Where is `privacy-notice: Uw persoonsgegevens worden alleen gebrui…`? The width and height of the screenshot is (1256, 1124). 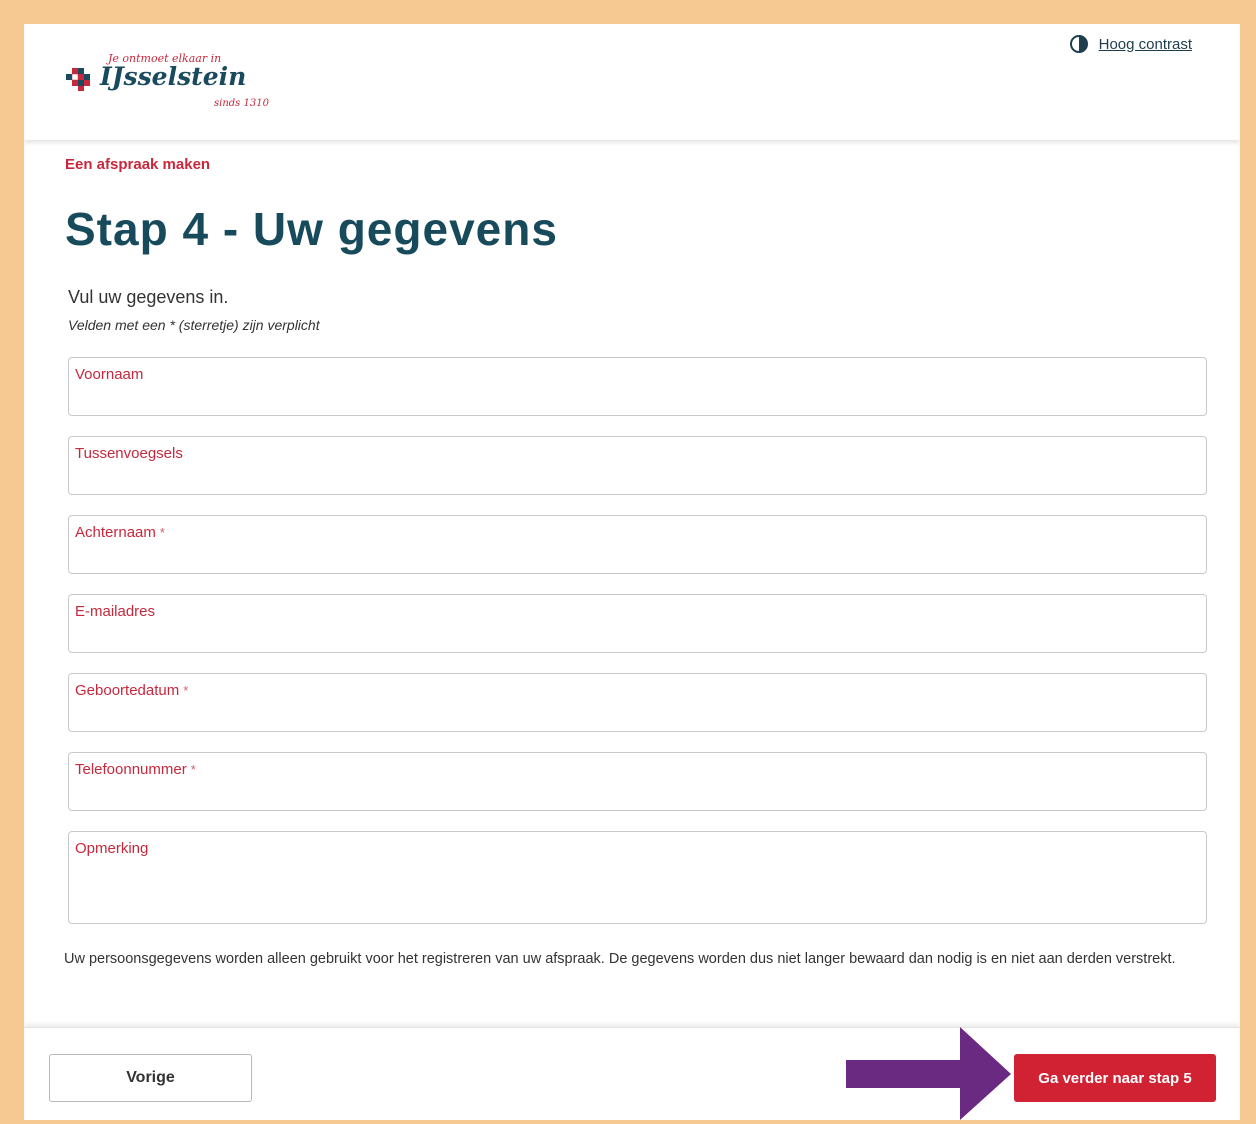
privacy-notice: Uw persoonsgegevens worden alleen gebrui… is located at coordinates (620, 959).